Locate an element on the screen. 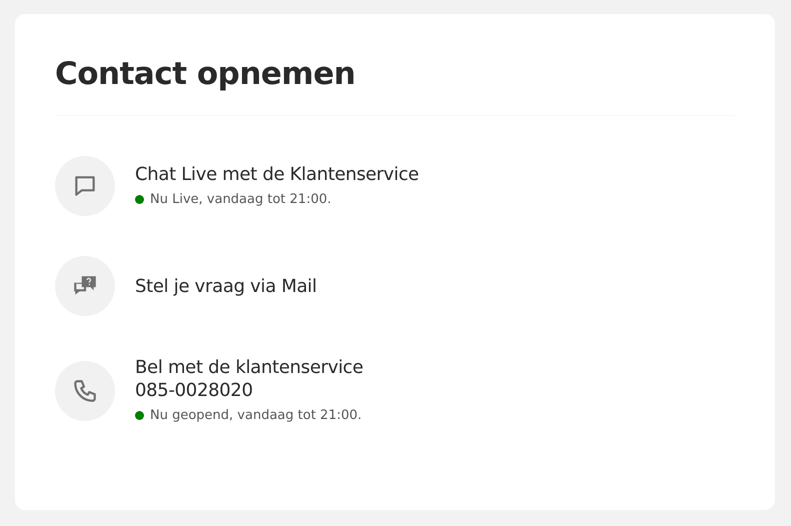 Image resolution: width=791 pixels, height=526 pixels. status-text: Nu Live, vandaag tot 21:00. is located at coordinates (241, 199).